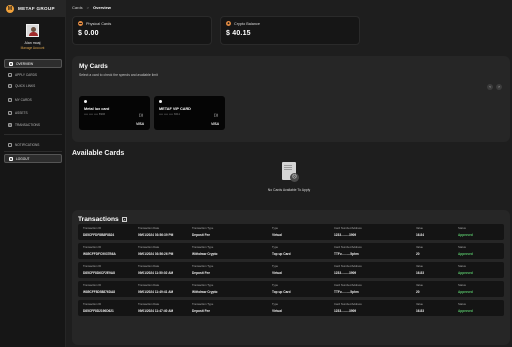 Image resolution: width=512 pixels, height=347 pixels. What do you see at coordinates (99, 269) in the screenshot?
I see `transaction-id-cell: Transaction ID D85CFF8D6CF2E9A8` at bounding box center [99, 269].